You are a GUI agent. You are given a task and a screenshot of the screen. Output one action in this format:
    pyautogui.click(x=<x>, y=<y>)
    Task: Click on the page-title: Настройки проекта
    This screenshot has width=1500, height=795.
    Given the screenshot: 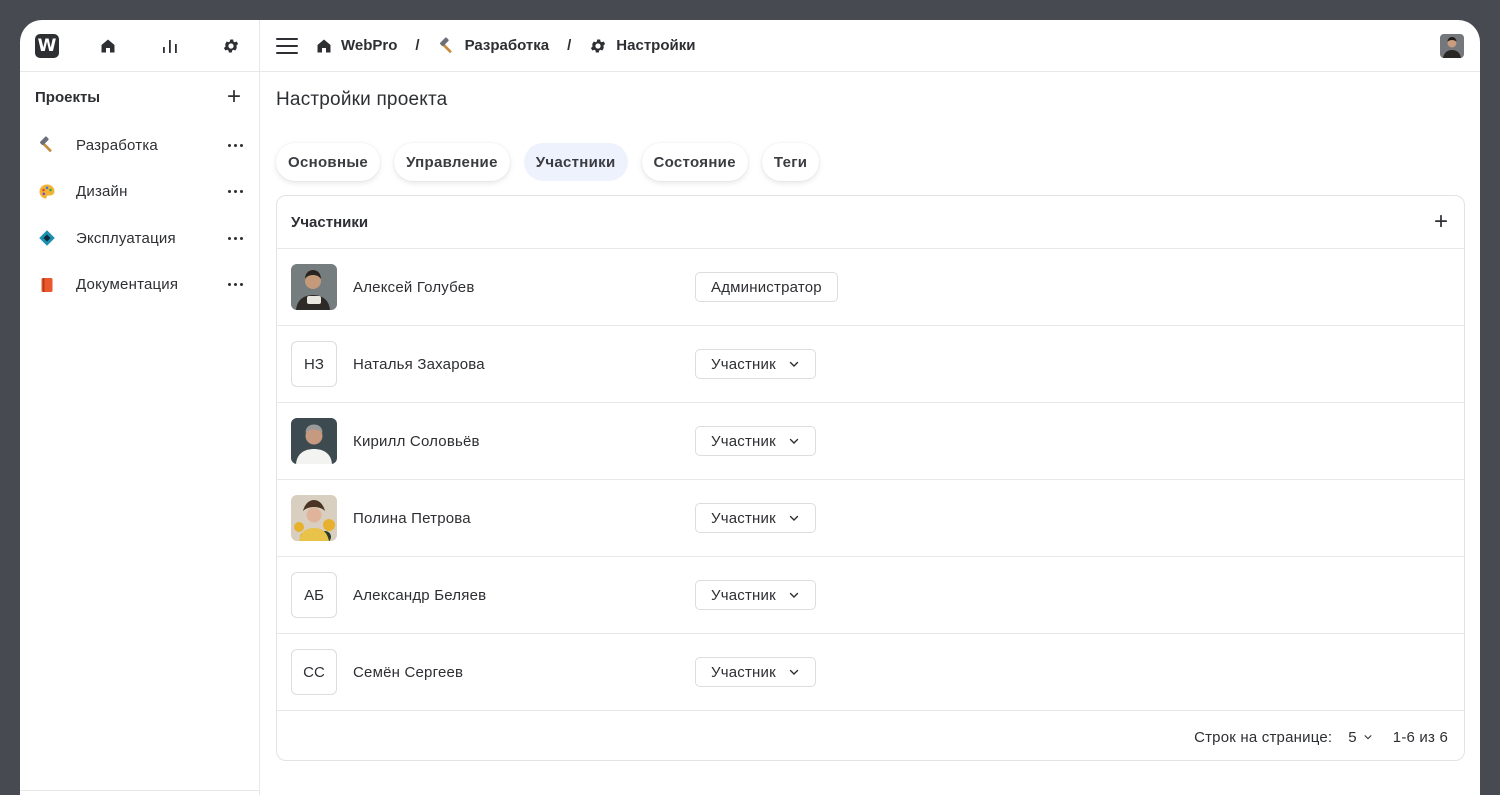 What is the action you would take?
    pyautogui.click(x=362, y=99)
    